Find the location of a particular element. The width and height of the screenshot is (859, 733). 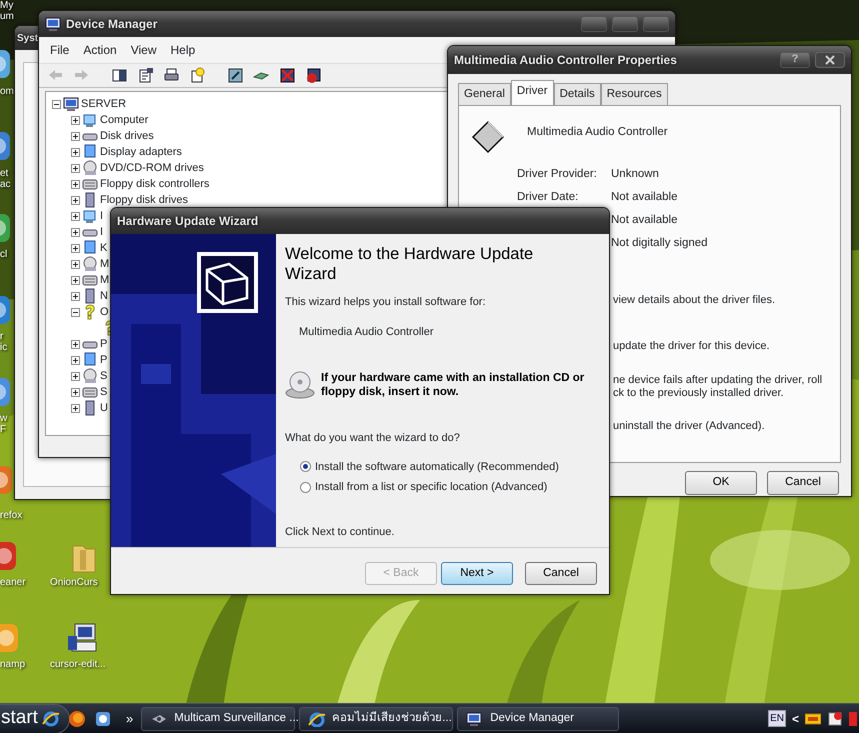

tree-item: Floppy disk drives is located at coordinates (144, 200).